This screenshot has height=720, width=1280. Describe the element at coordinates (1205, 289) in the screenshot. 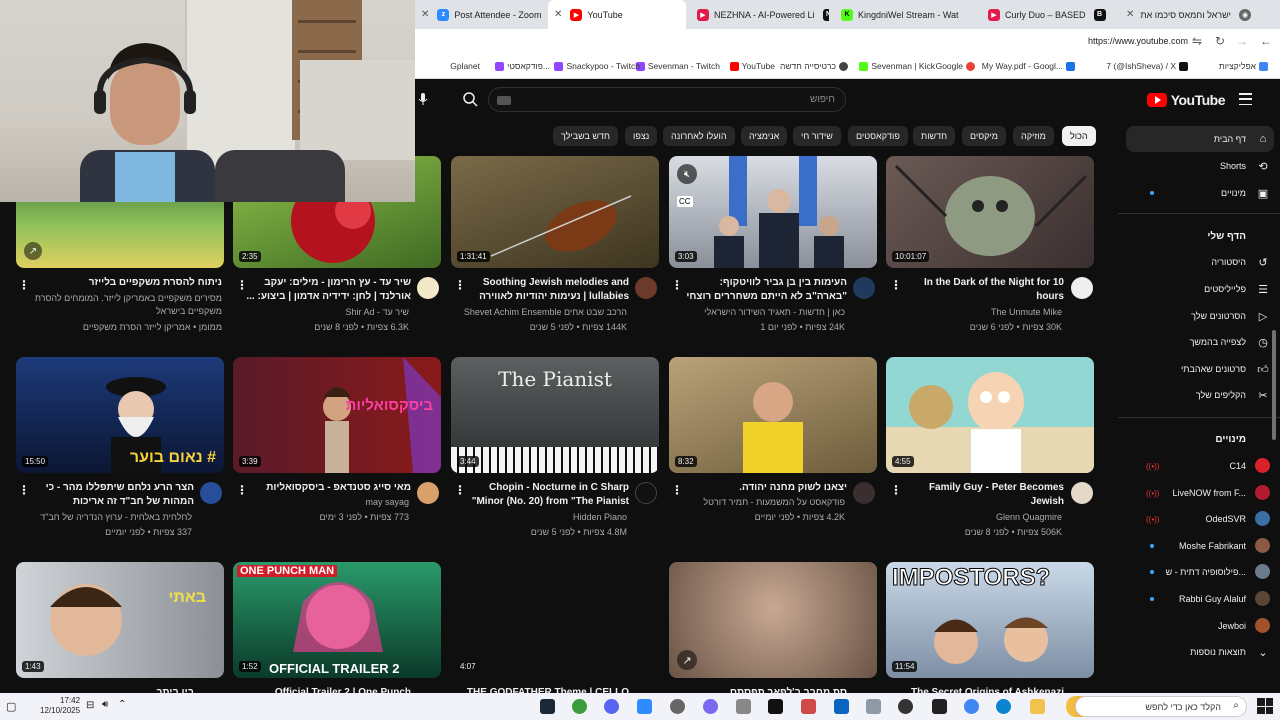

I see `sidebar-item-playlists: פלייליסטים ☰` at that location.